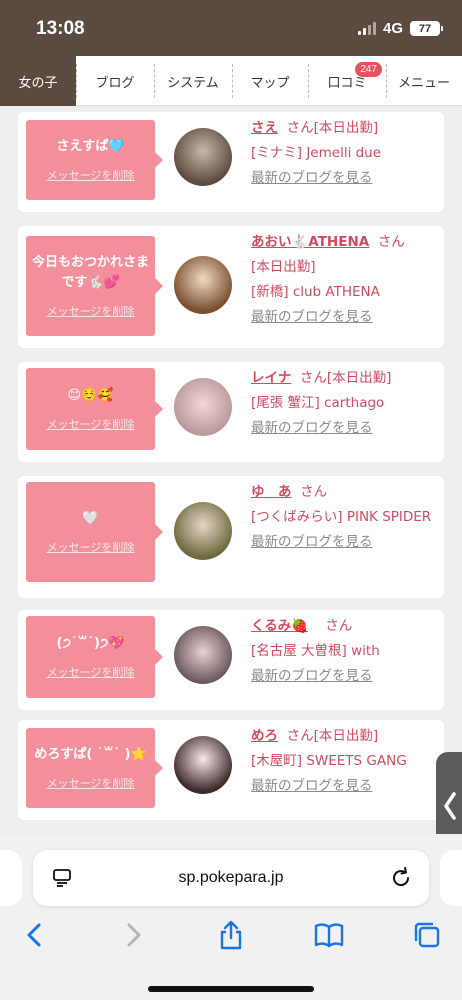 The width and height of the screenshot is (462, 1000). Describe the element at coordinates (316, 153) in the screenshot. I see `shop-name: [ミナミ] Jemelli due` at that location.